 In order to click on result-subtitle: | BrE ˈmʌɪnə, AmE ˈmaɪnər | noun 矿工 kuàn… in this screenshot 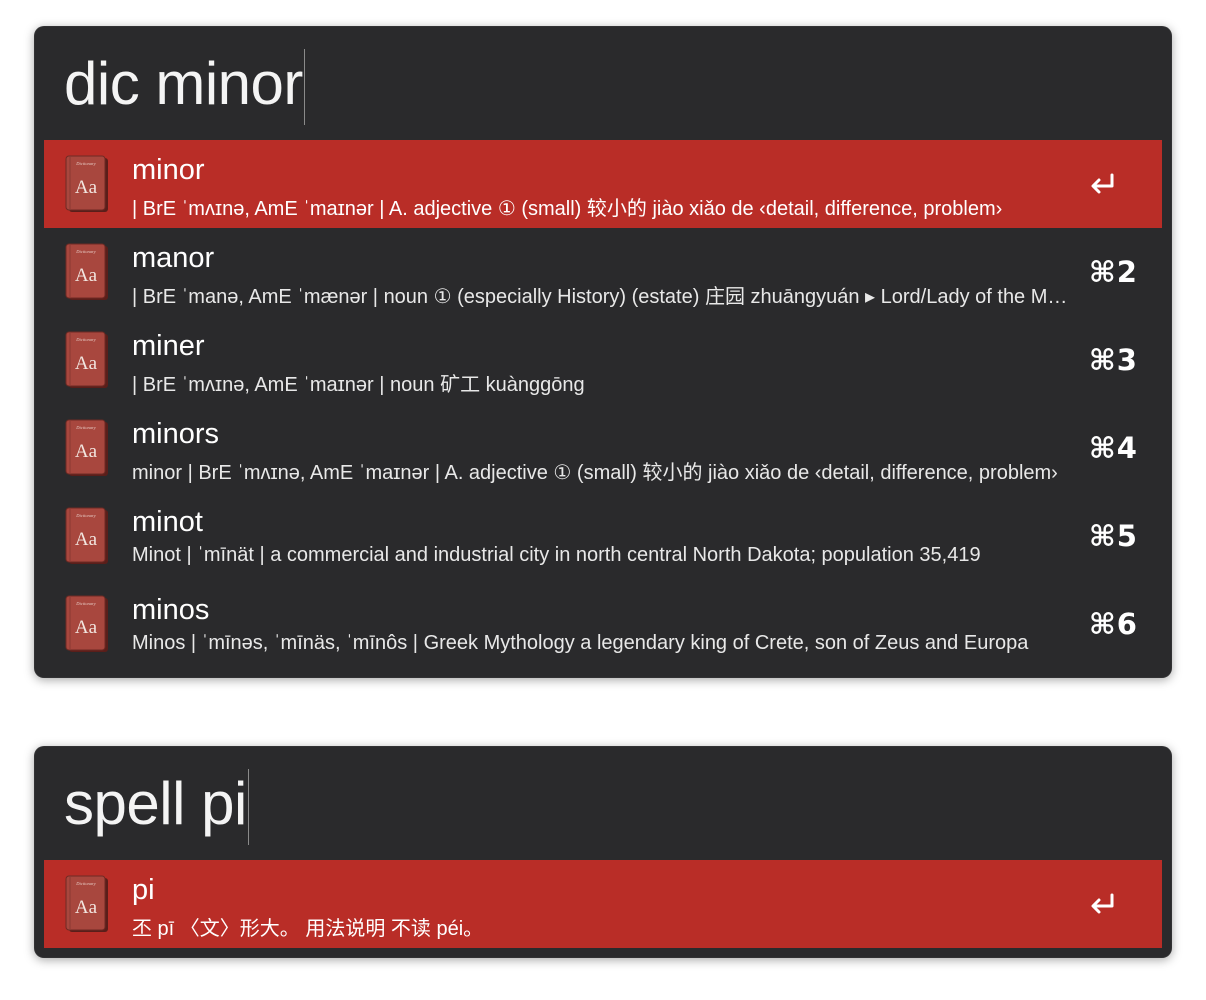, I will do `click(358, 385)`.